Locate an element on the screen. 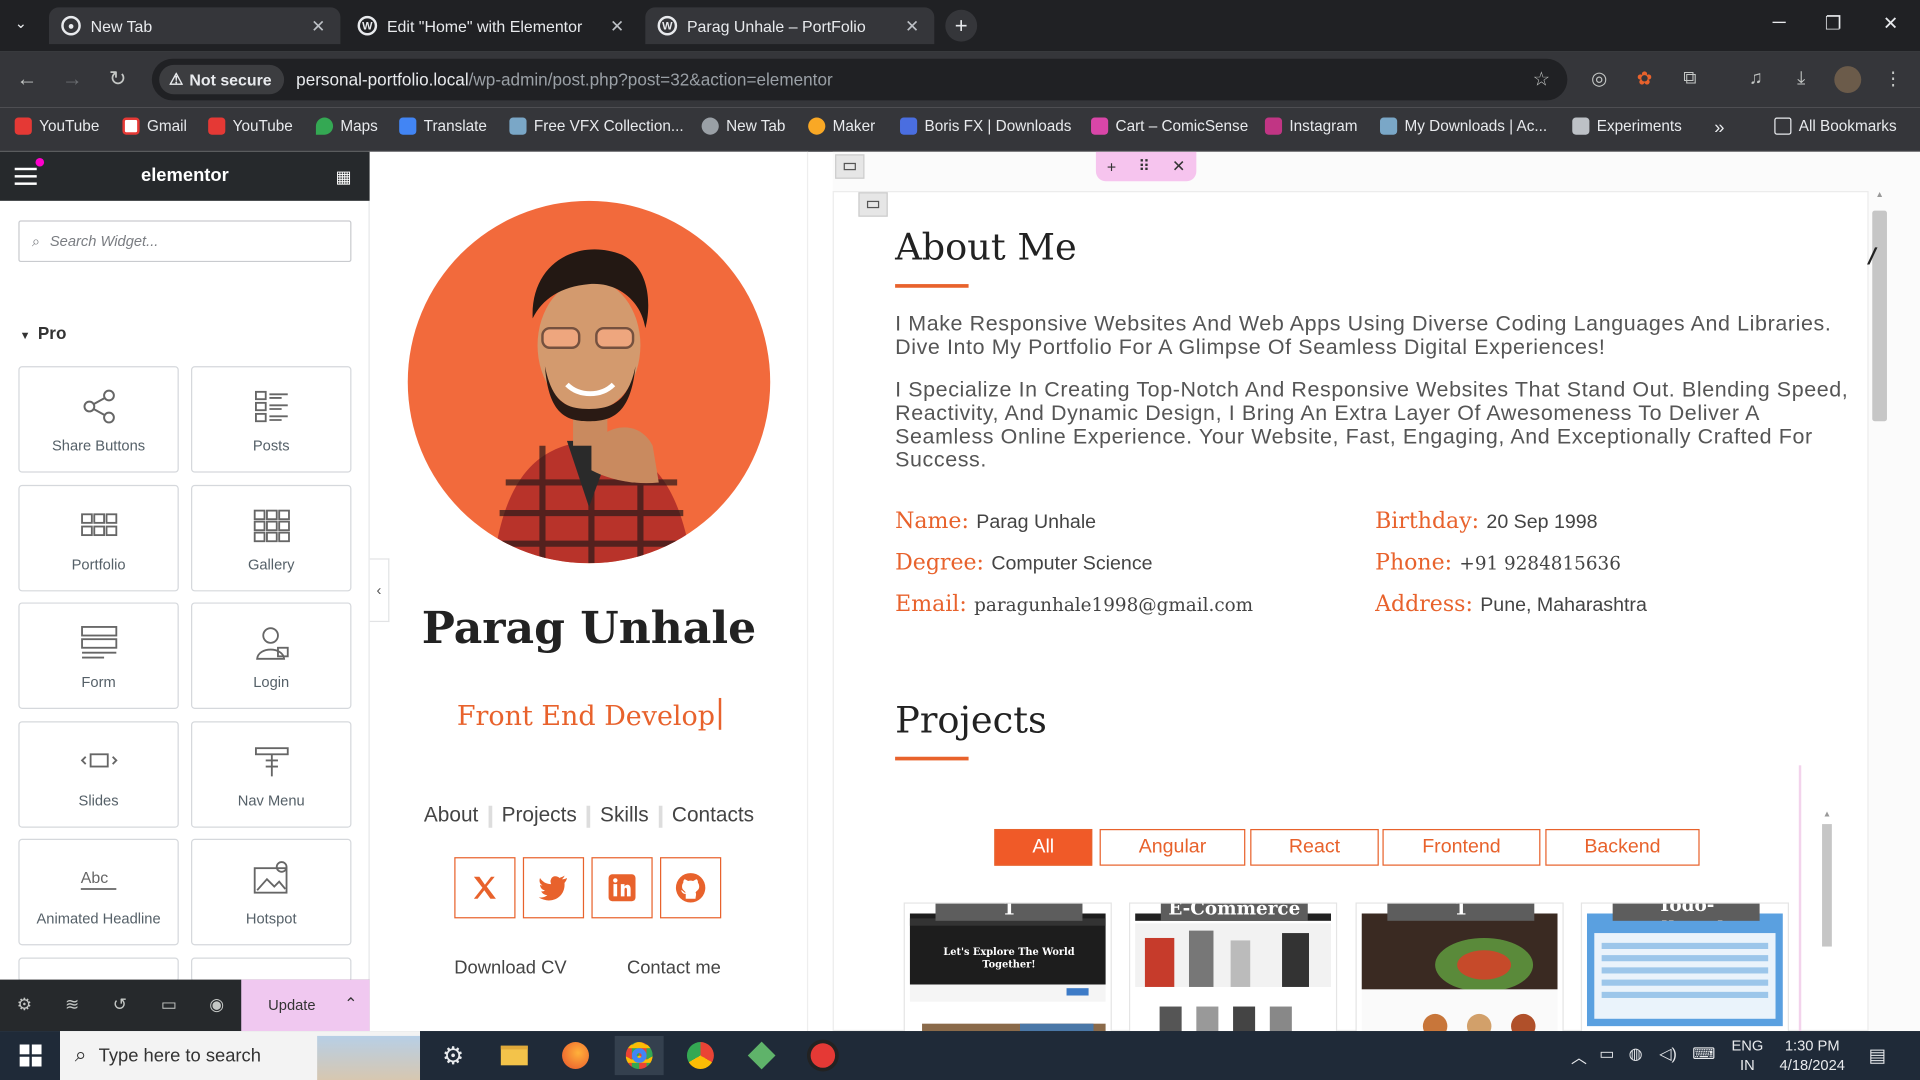  notification-icon: ▤ is located at coordinates (1877, 1055).